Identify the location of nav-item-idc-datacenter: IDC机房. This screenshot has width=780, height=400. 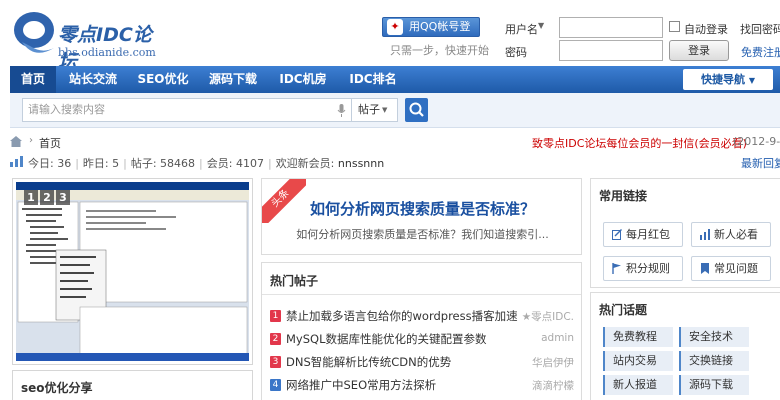
(303, 79).